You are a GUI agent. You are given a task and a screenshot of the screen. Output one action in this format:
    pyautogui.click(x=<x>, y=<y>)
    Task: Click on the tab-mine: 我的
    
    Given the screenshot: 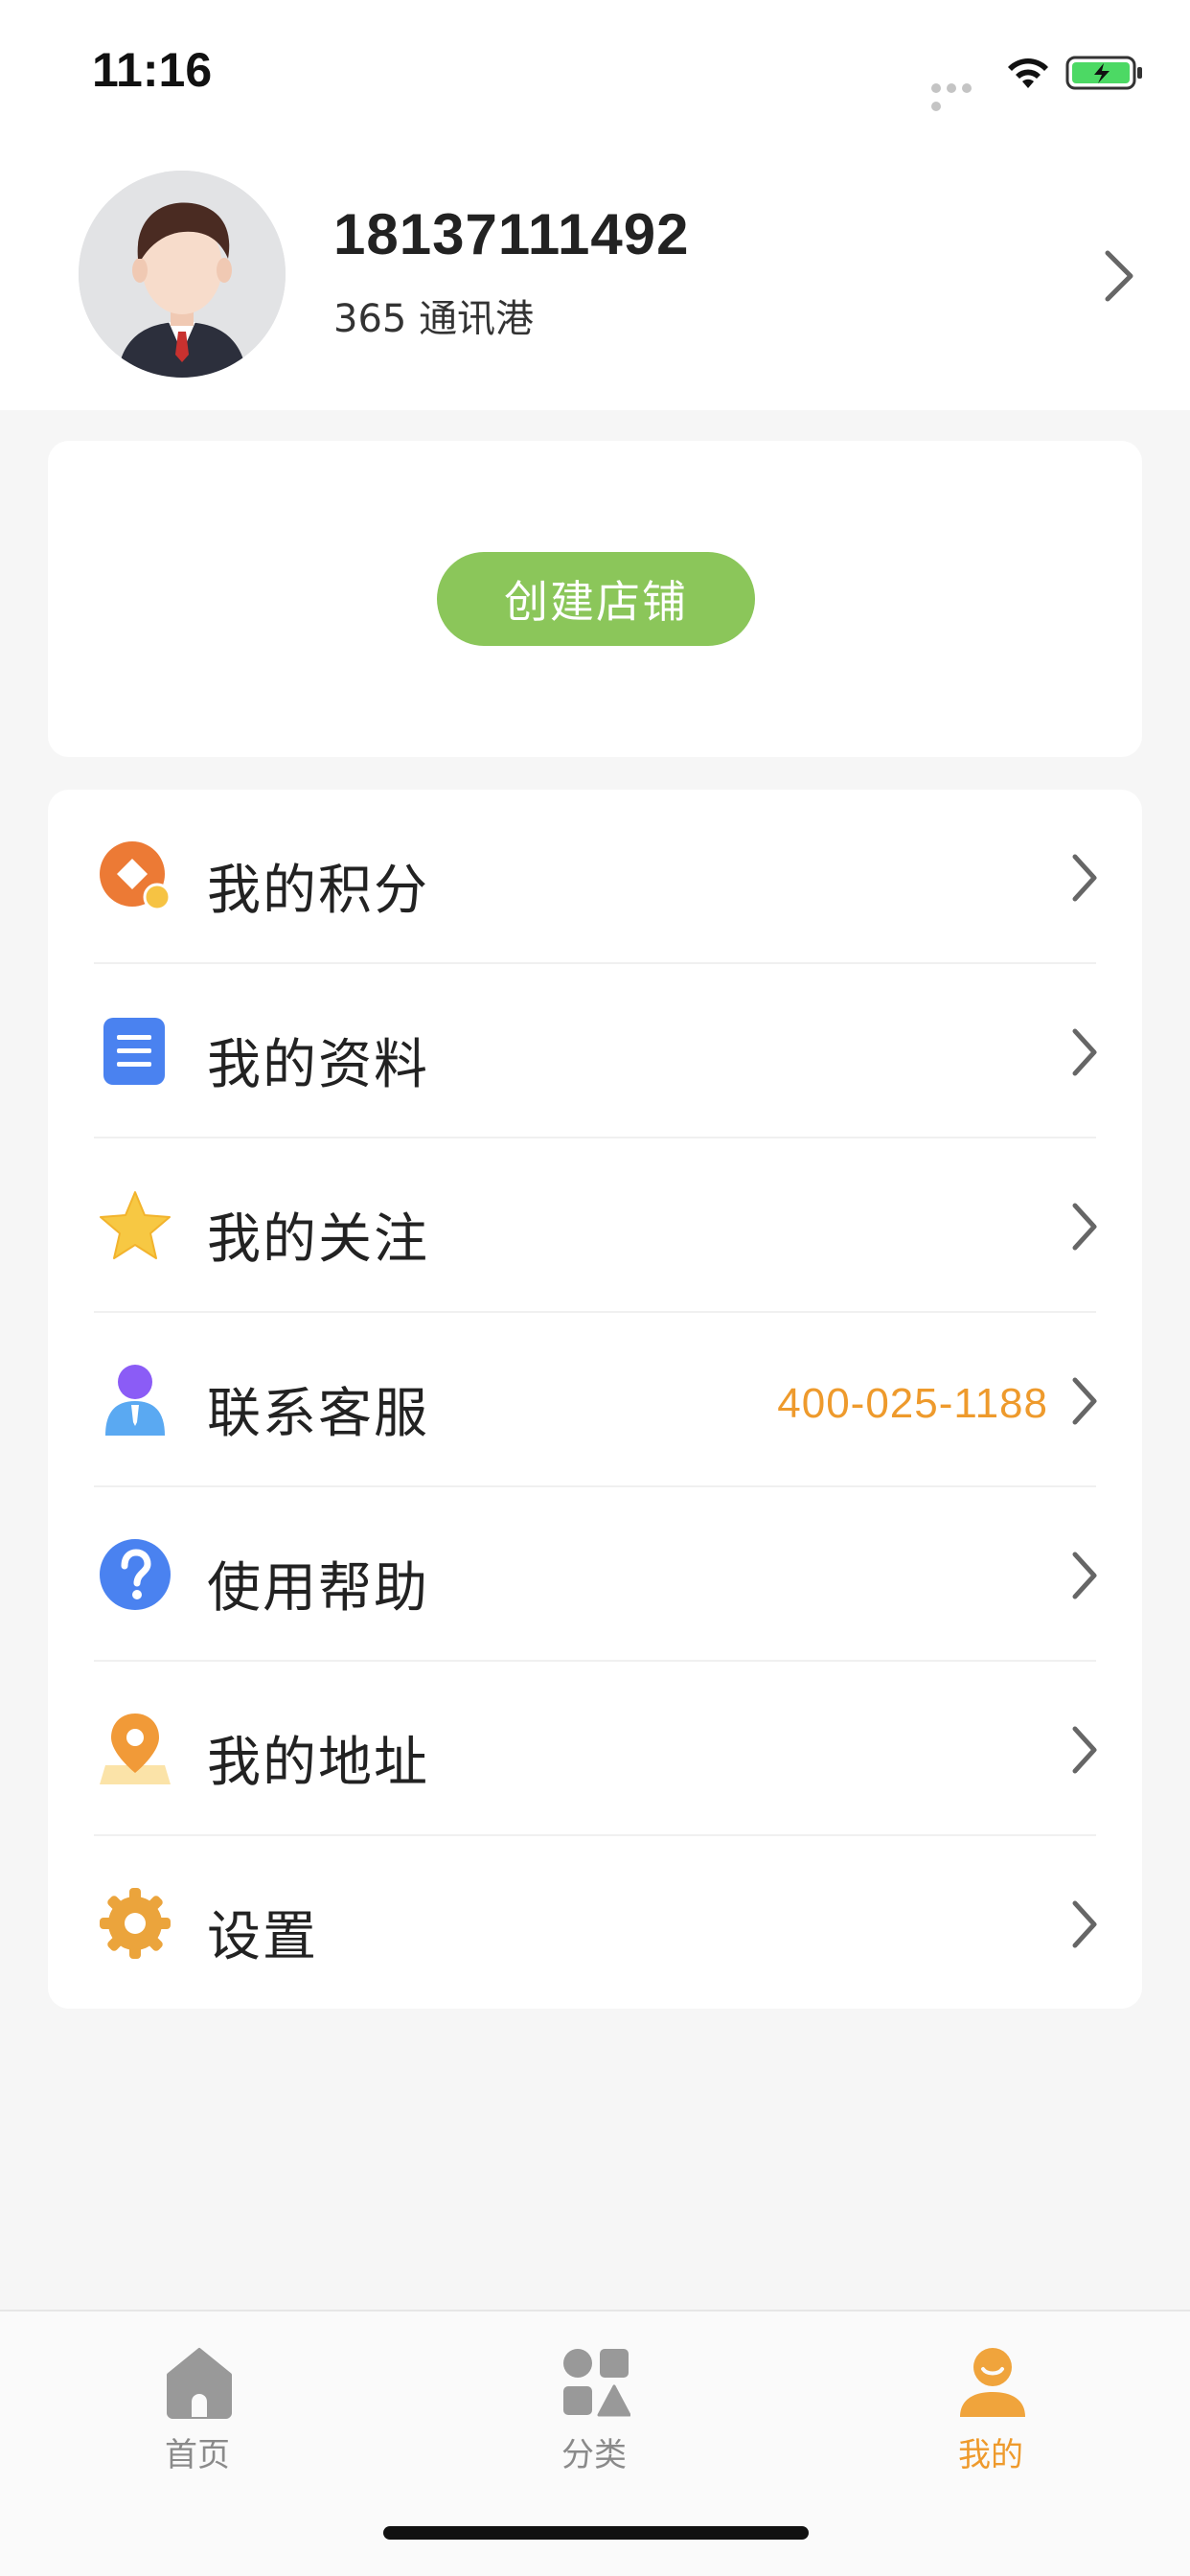 What is the action you would take?
    pyautogui.click(x=991, y=2408)
    